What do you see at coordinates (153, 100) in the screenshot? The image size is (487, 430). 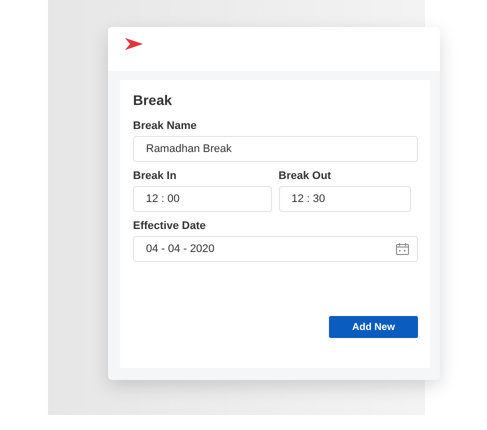 I see `form-title: Break` at bounding box center [153, 100].